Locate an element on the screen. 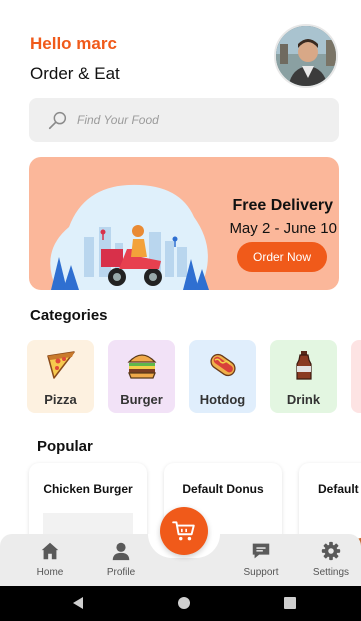 The image size is (361, 621). search-input is located at coordinates (197, 120).